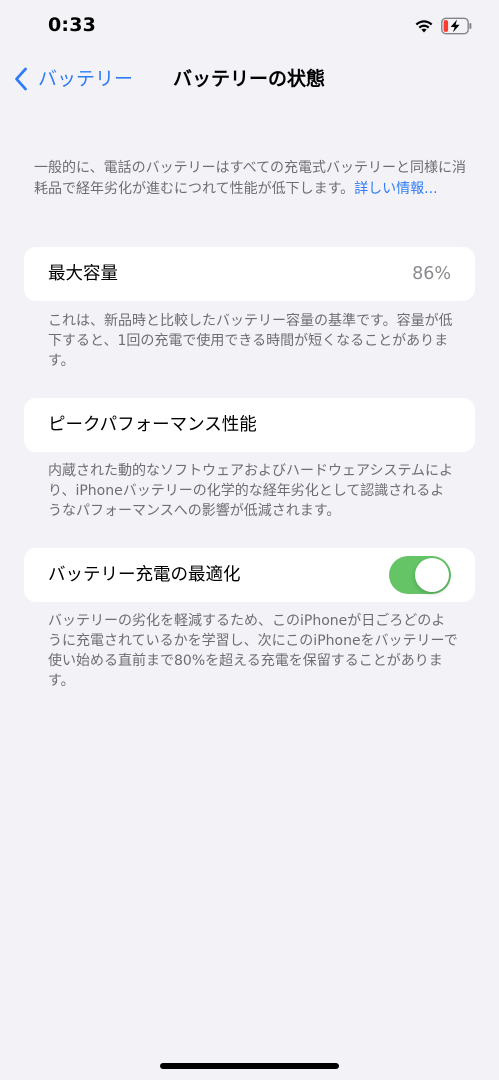  I want to click on navigation-bar: バッテリー バッテリーの状態, so click(249, 79).